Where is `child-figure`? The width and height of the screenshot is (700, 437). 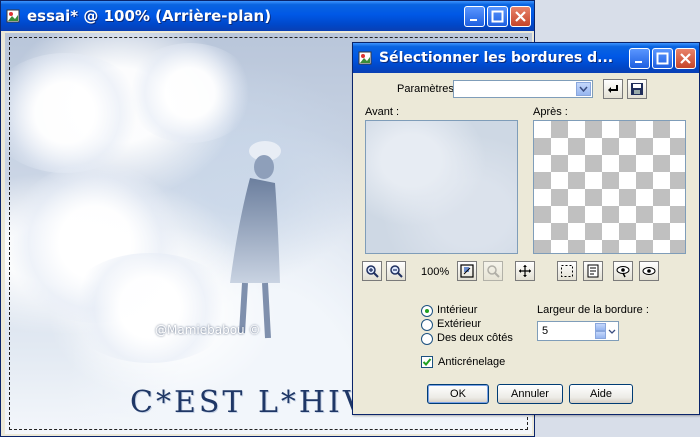
child-figure is located at coordinates (255, 240).